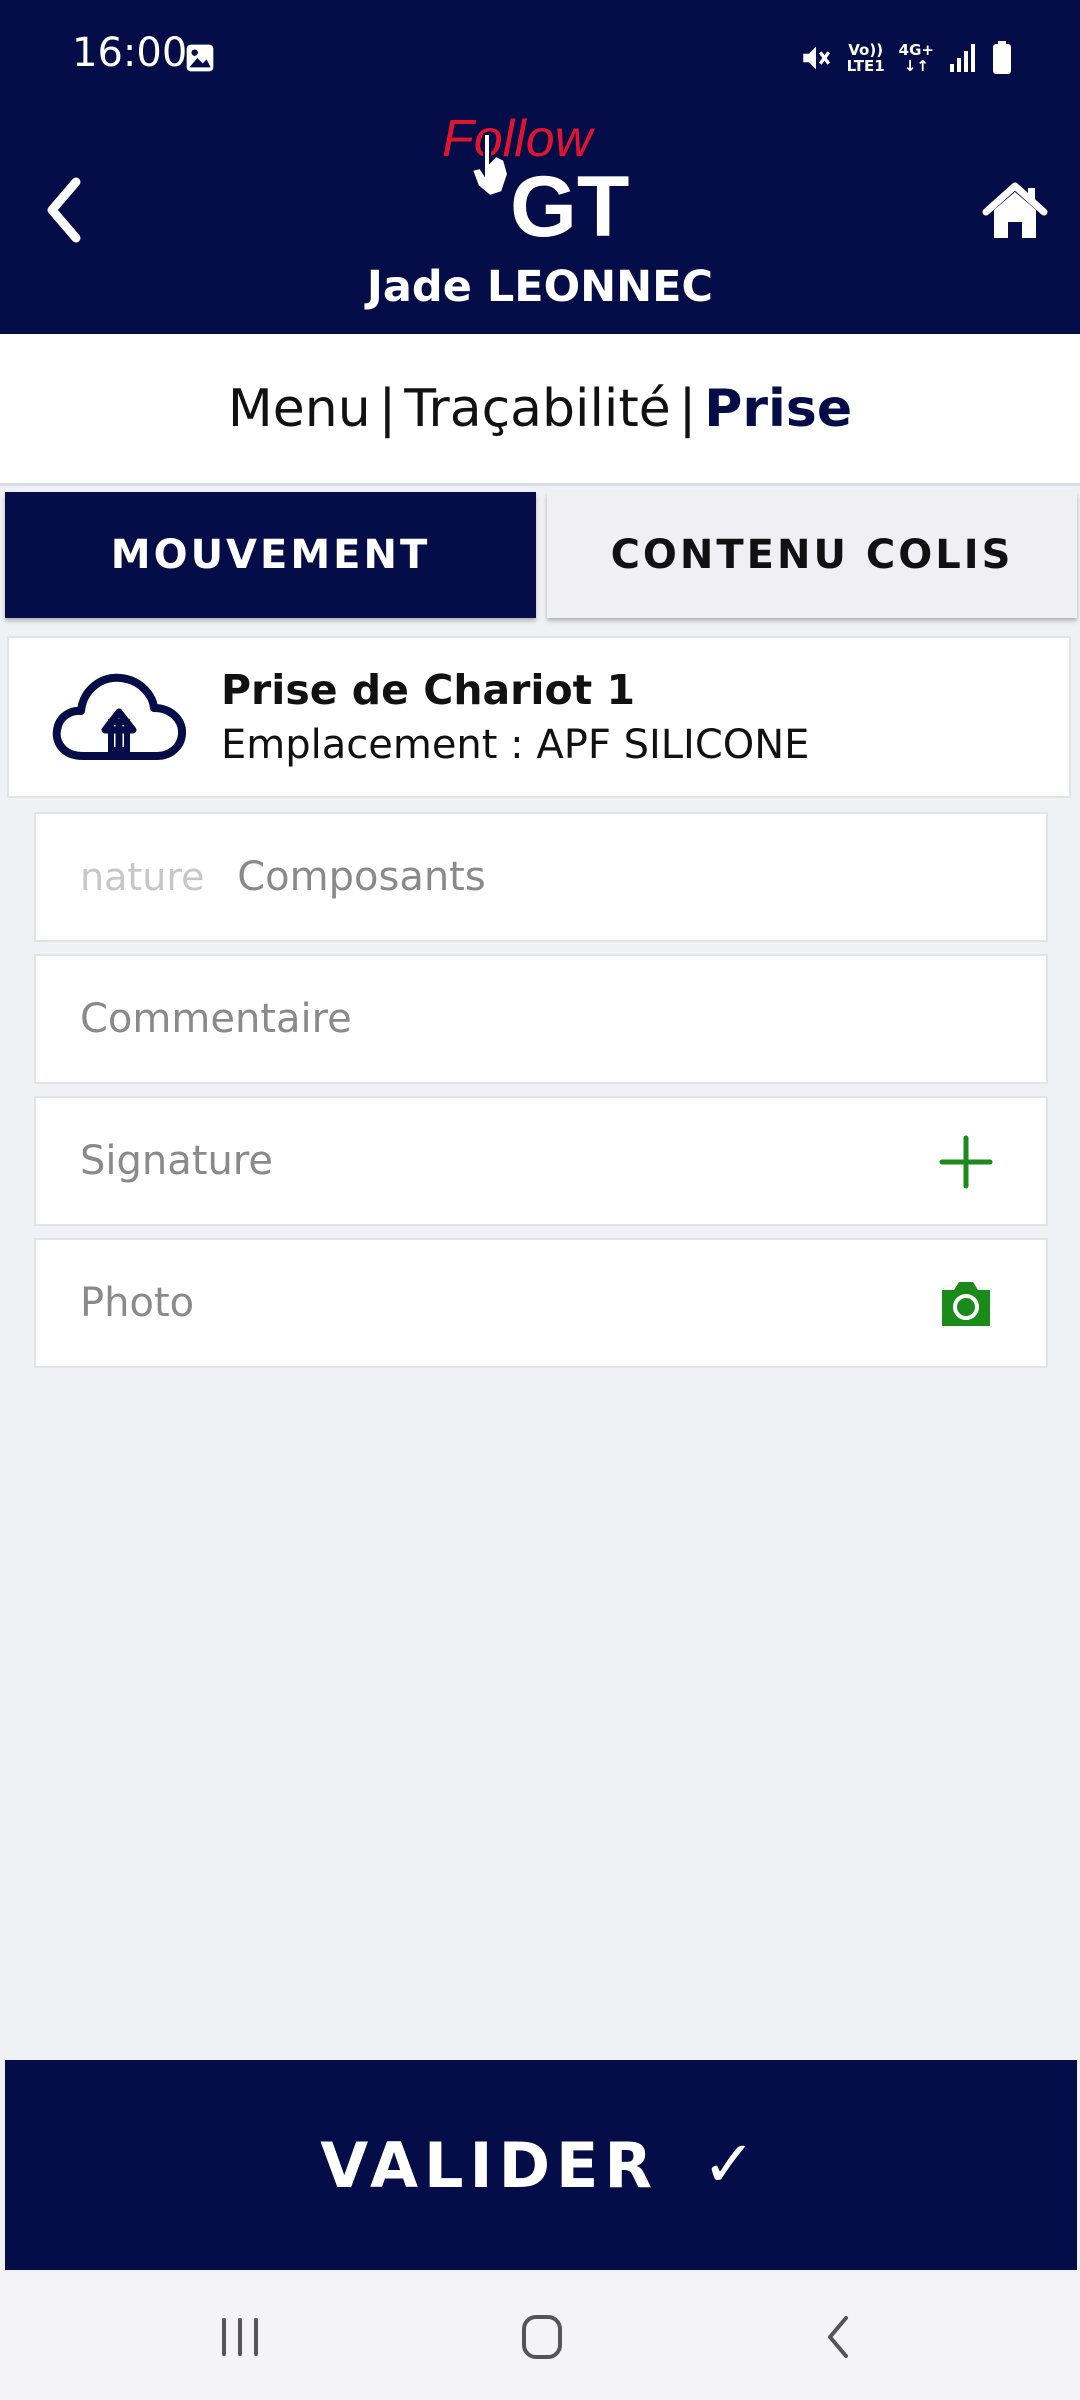 The height and width of the screenshot is (2400, 1080). Describe the element at coordinates (1002, 57) in the screenshot. I see `battery-icon` at that location.